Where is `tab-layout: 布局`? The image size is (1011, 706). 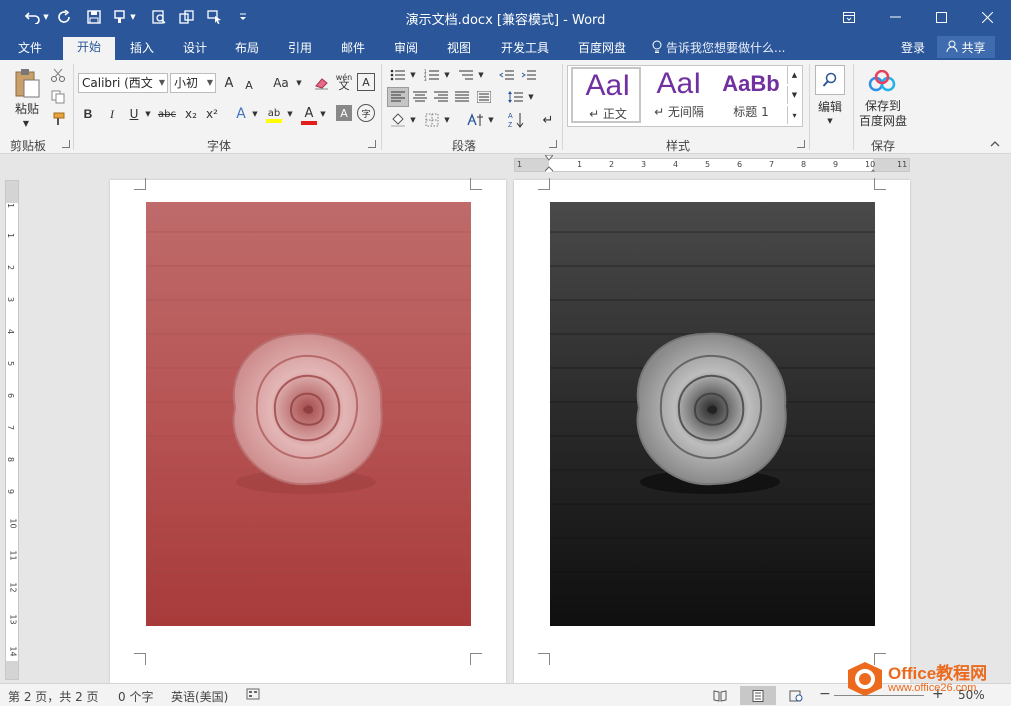
tab-layout: 布局 is located at coordinates (247, 49).